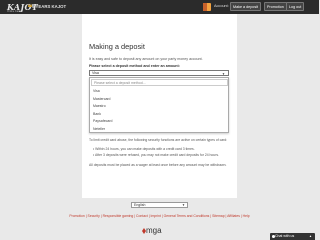  Describe the element at coordinates (285, 236) in the screenshot. I see `chat-label: Chat with us` at that location.